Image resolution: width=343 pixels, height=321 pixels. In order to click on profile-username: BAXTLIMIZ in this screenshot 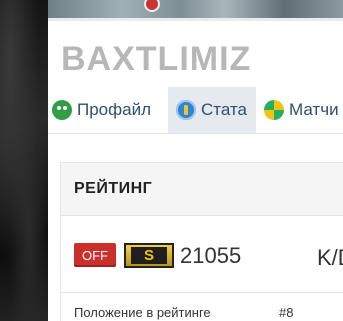, I will do `click(156, 59)`.